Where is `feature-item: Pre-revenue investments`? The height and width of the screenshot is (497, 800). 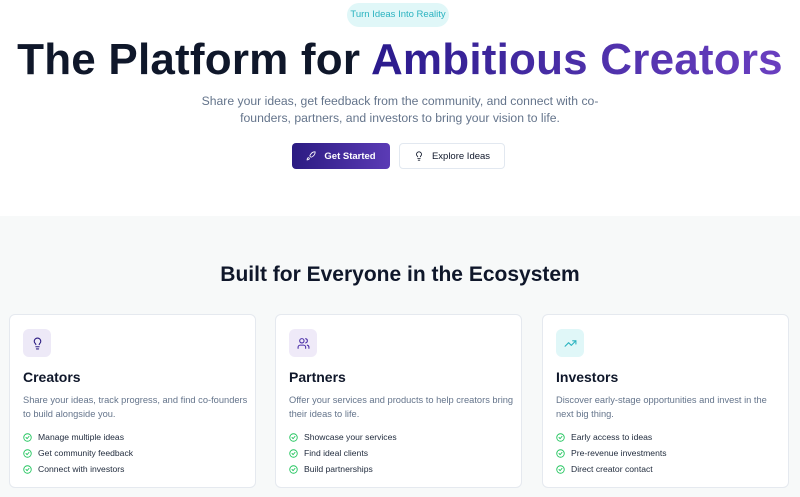
feature-item: Pre-revenue investments is located at coordinates (611, 453).